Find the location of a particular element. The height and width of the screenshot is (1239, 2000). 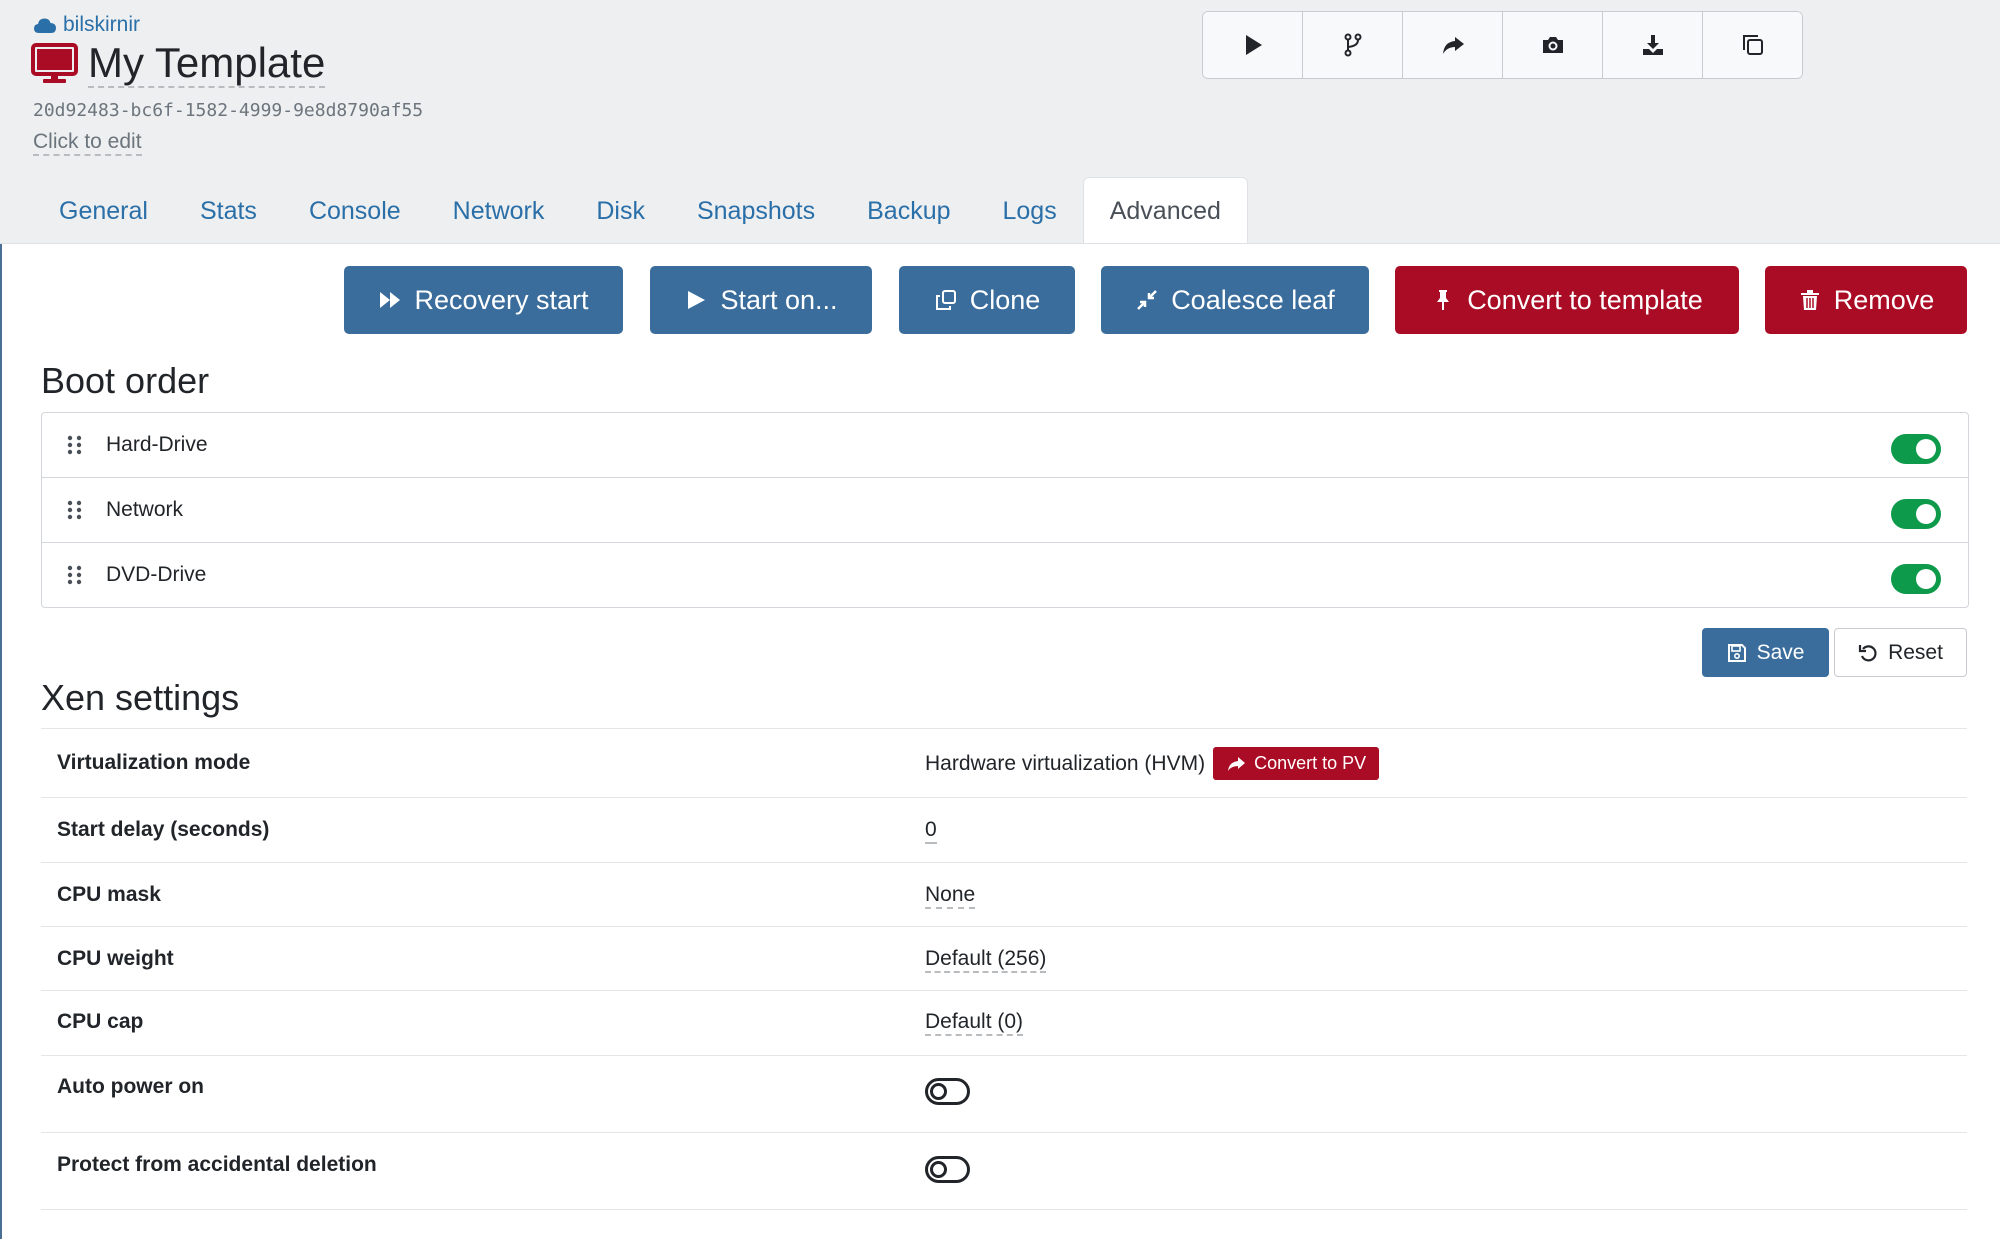

row-label: CPU cap is located at coordinates (100, 1021).